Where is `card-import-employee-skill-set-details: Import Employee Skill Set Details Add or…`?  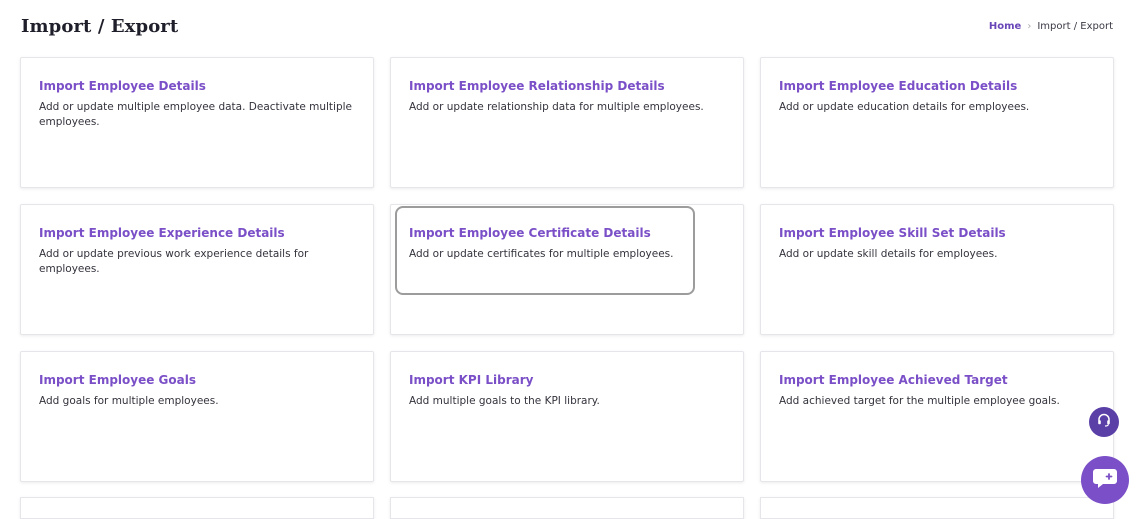
card-import-employee-skill-set-details: Import Employee Skill Set Details Add or… is located at coordinates (937, 269).